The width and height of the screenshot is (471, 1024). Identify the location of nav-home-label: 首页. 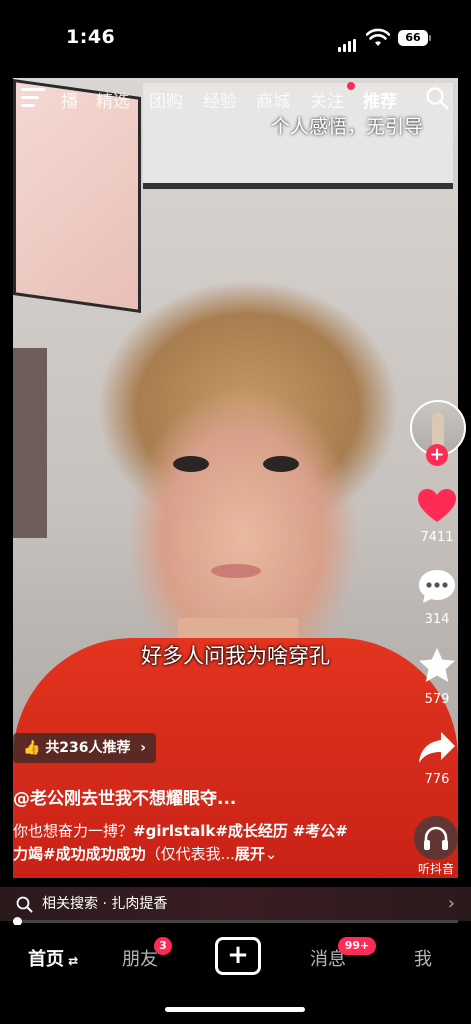
(46, 959).